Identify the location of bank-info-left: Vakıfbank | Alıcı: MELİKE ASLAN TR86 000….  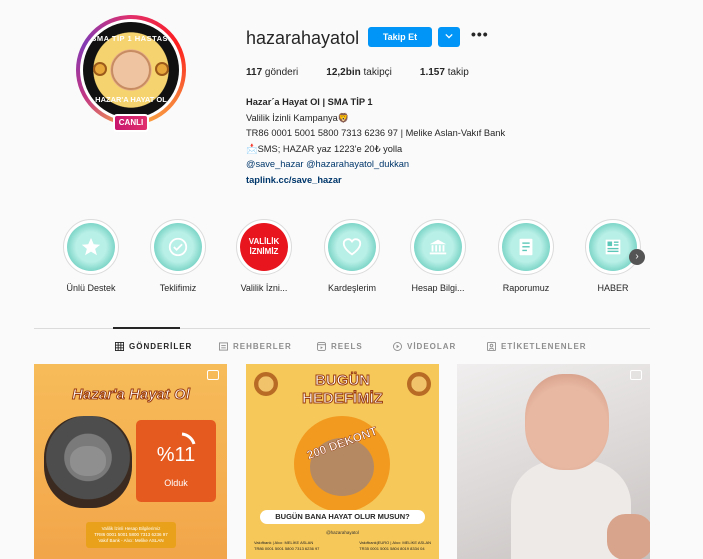
(286, 546).